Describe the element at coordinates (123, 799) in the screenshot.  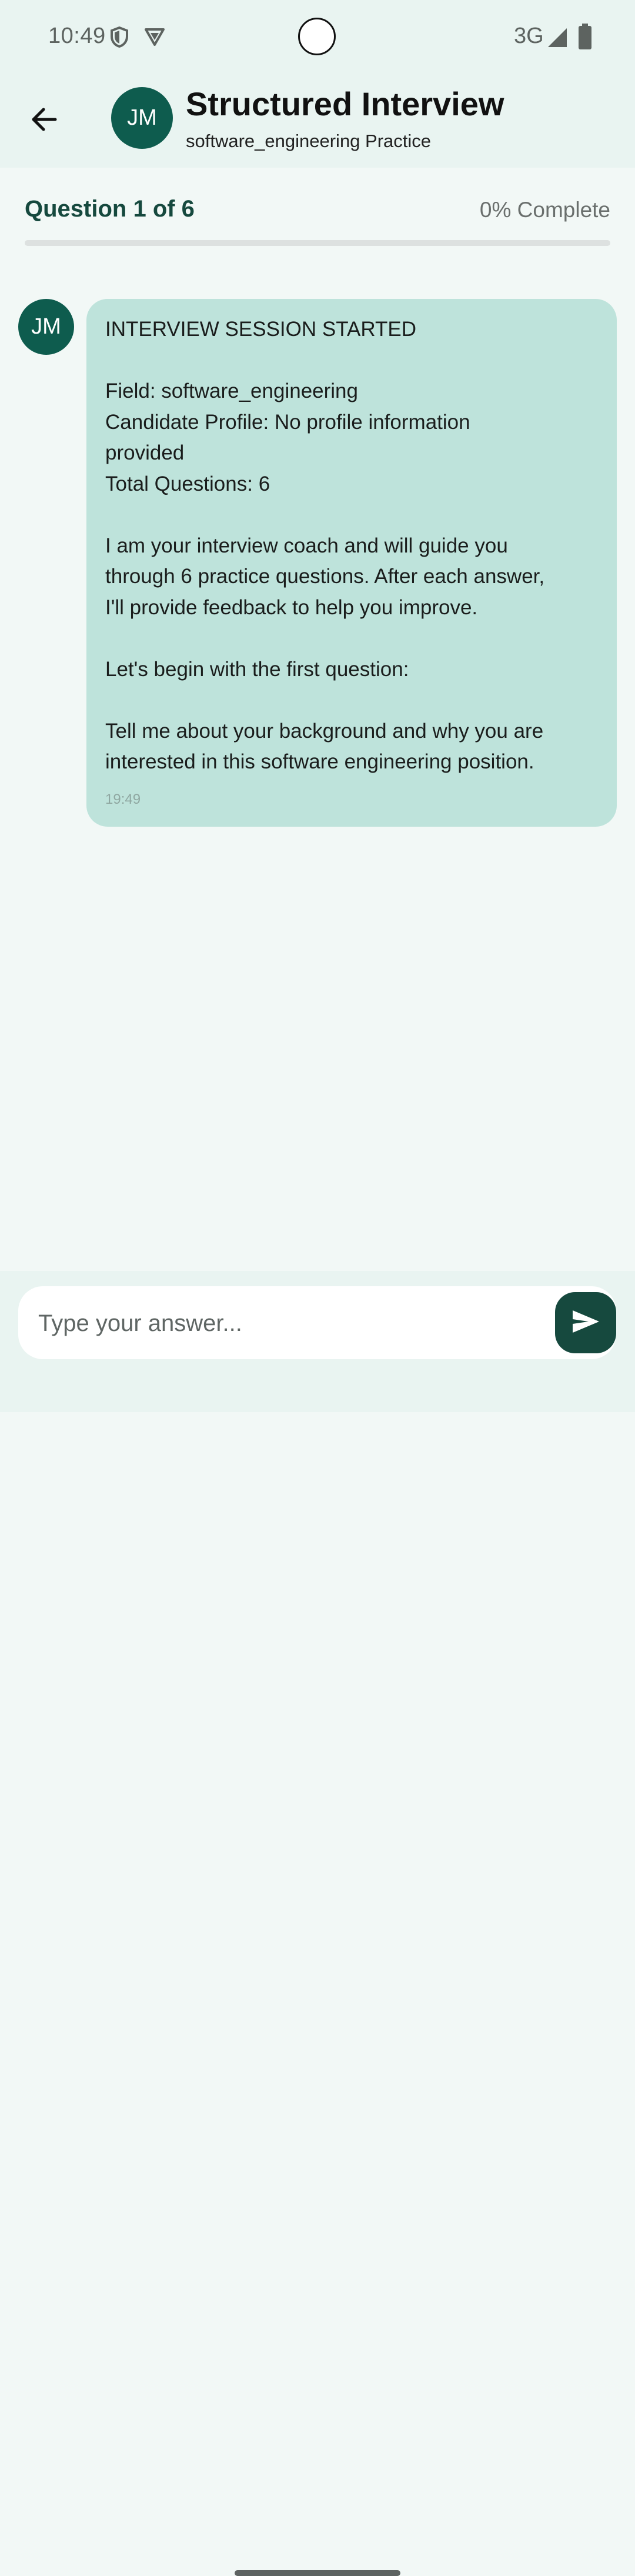
I see `message-timestamp: 19:49` at that location.